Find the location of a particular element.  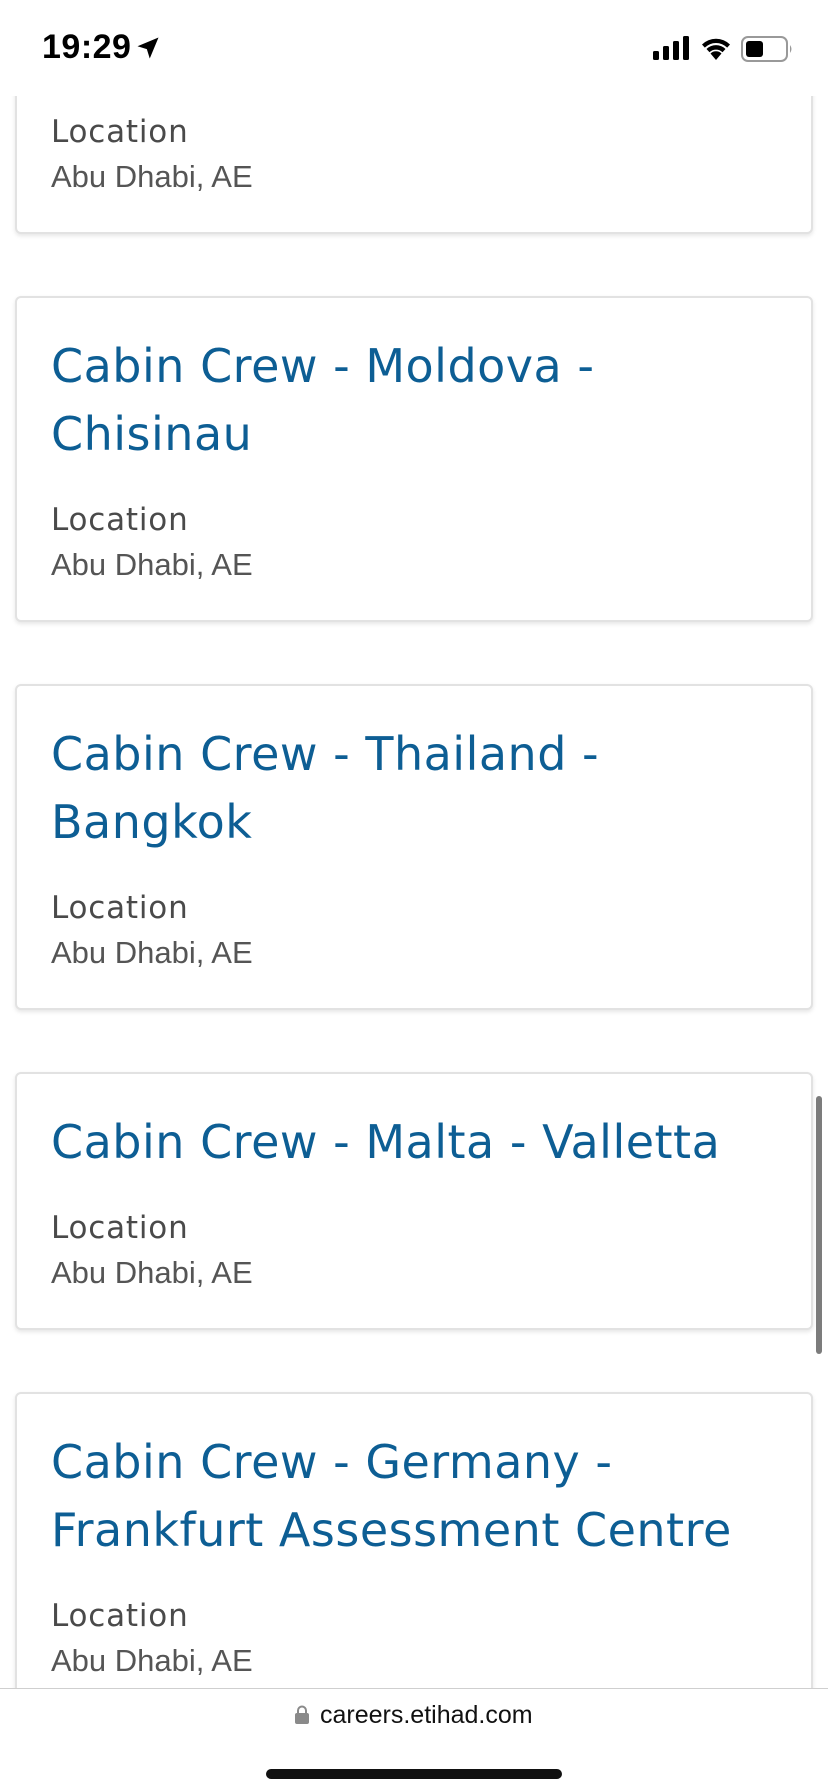

location-arrow-icon is located at coordinates (148, 48).